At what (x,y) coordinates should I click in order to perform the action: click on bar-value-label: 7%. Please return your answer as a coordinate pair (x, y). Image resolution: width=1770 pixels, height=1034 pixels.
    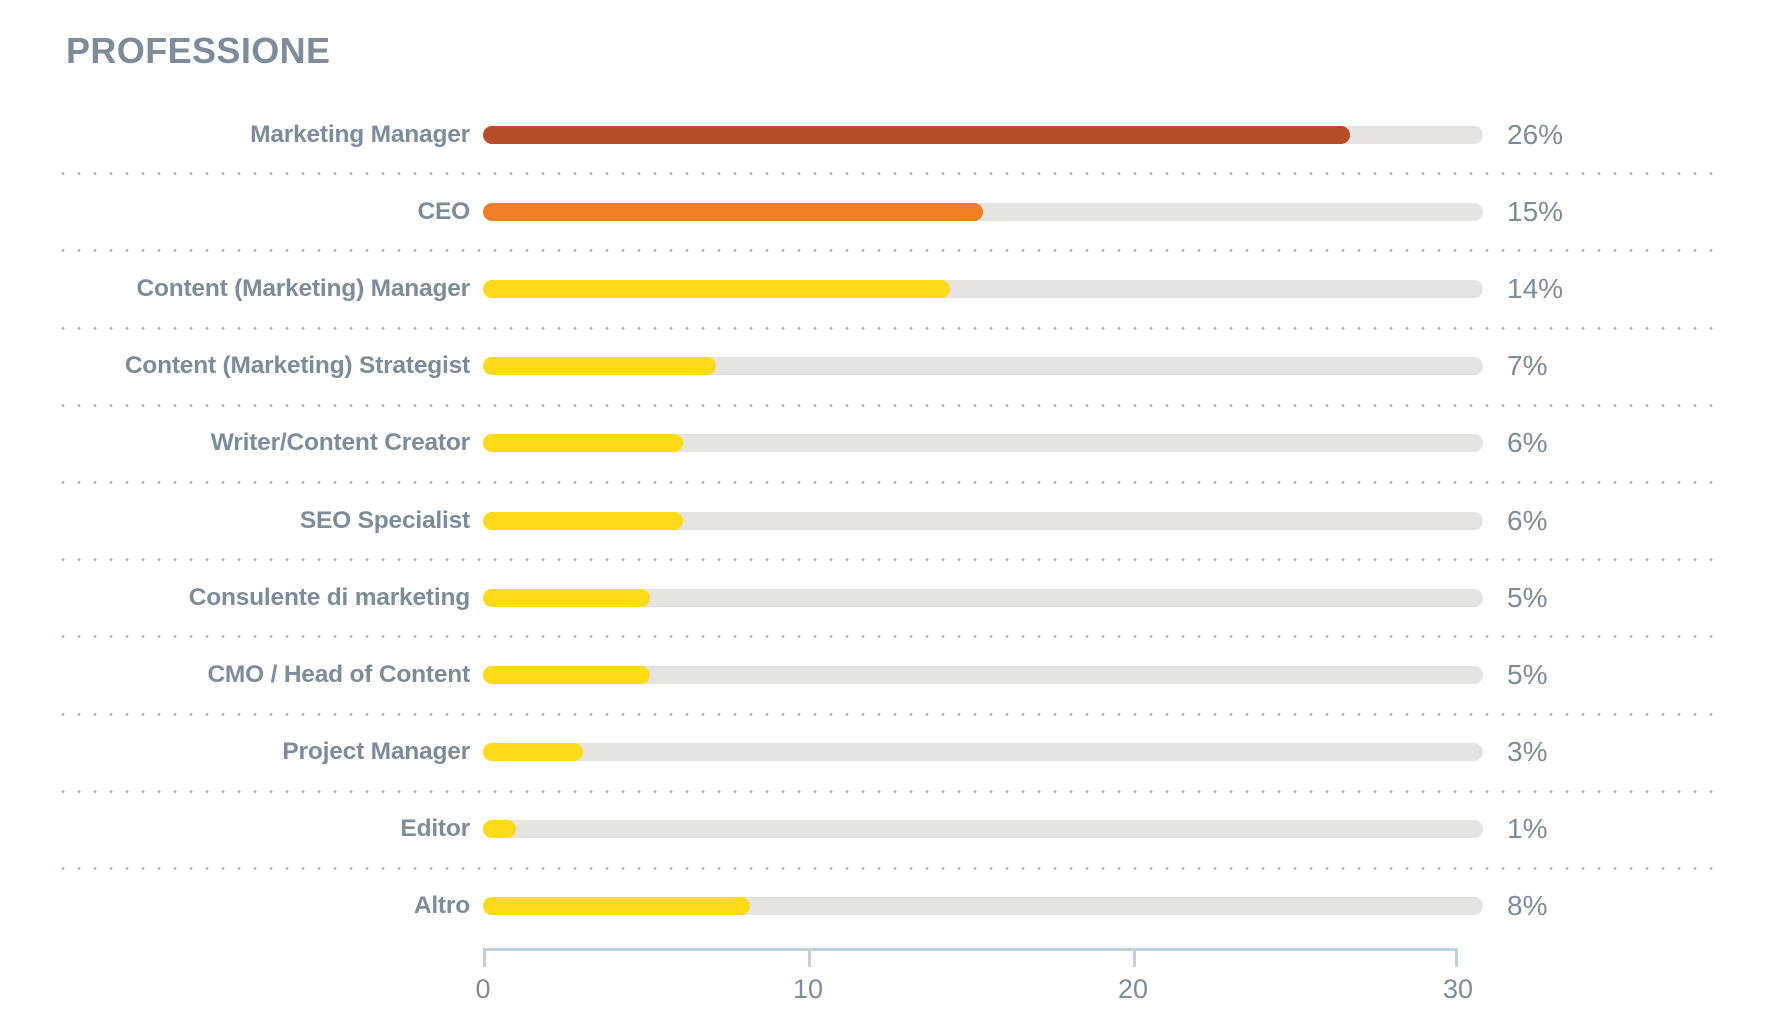
    Looking at the image, I should click on (1527, 366).